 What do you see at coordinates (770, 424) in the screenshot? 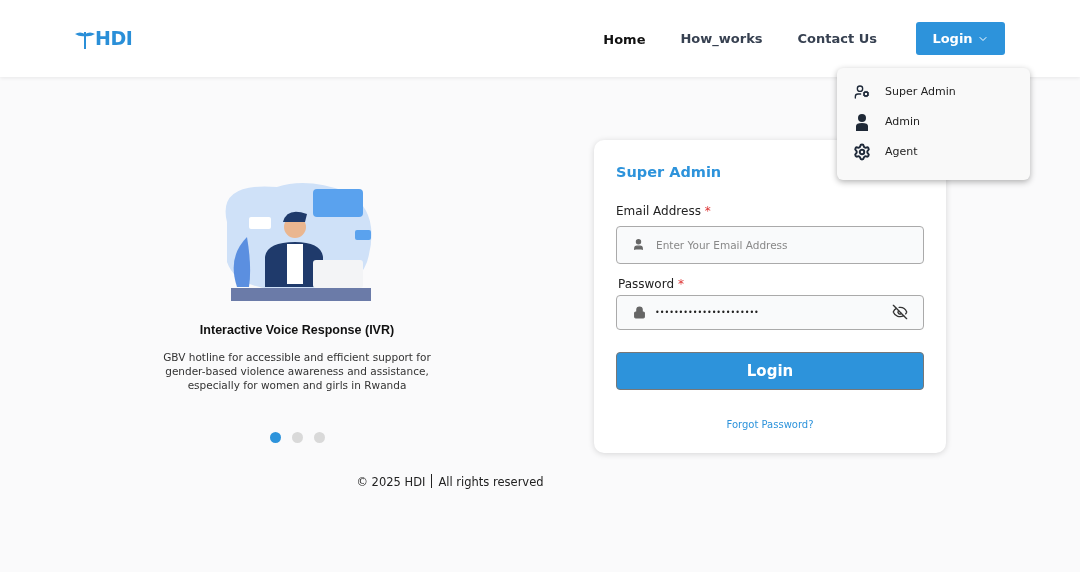
I see `forgot-password-link: Forgot Password?` at bounding box center [770, 424].